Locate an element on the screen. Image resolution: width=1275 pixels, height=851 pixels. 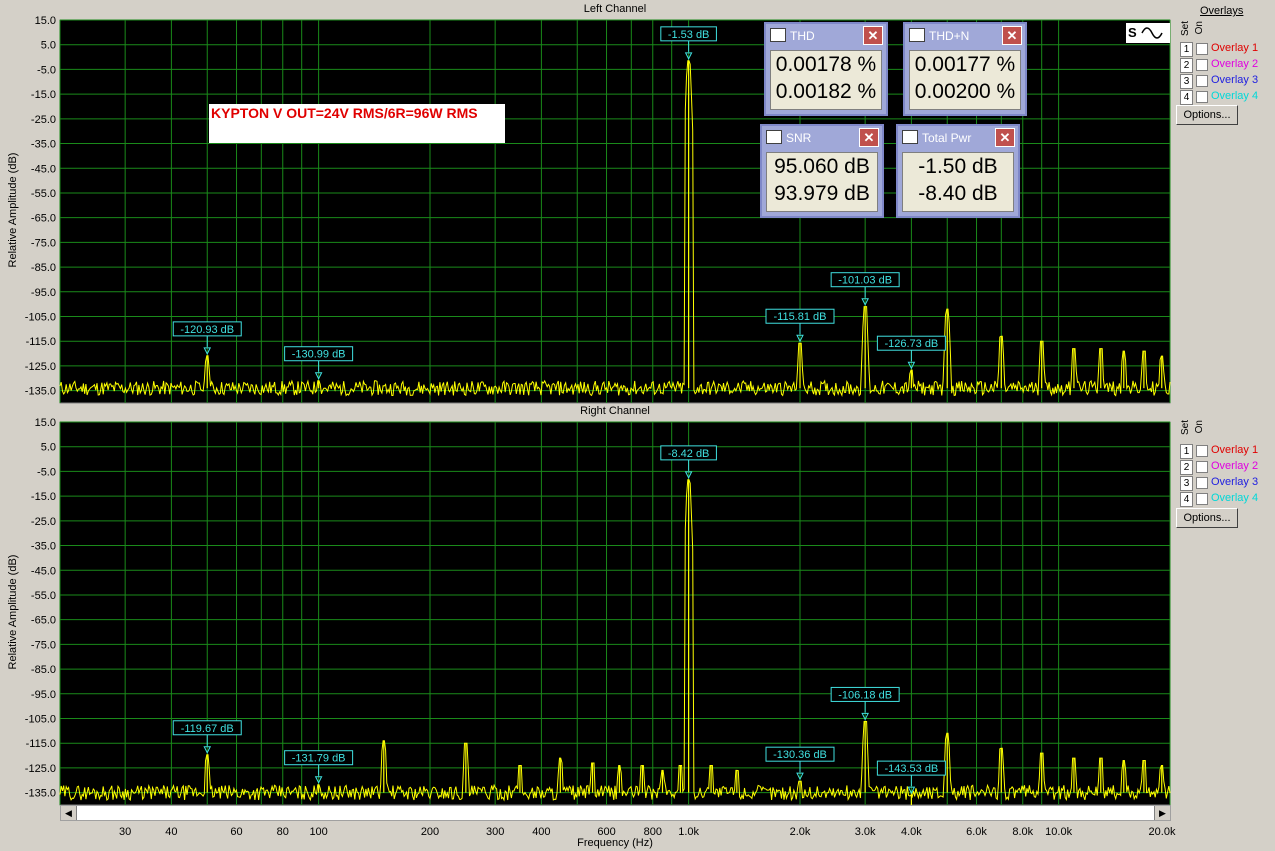
total-pwr-meter-window: Total Pwr ✕ -1.50 dB -8.40 dB is located at coordinates (958, 171).